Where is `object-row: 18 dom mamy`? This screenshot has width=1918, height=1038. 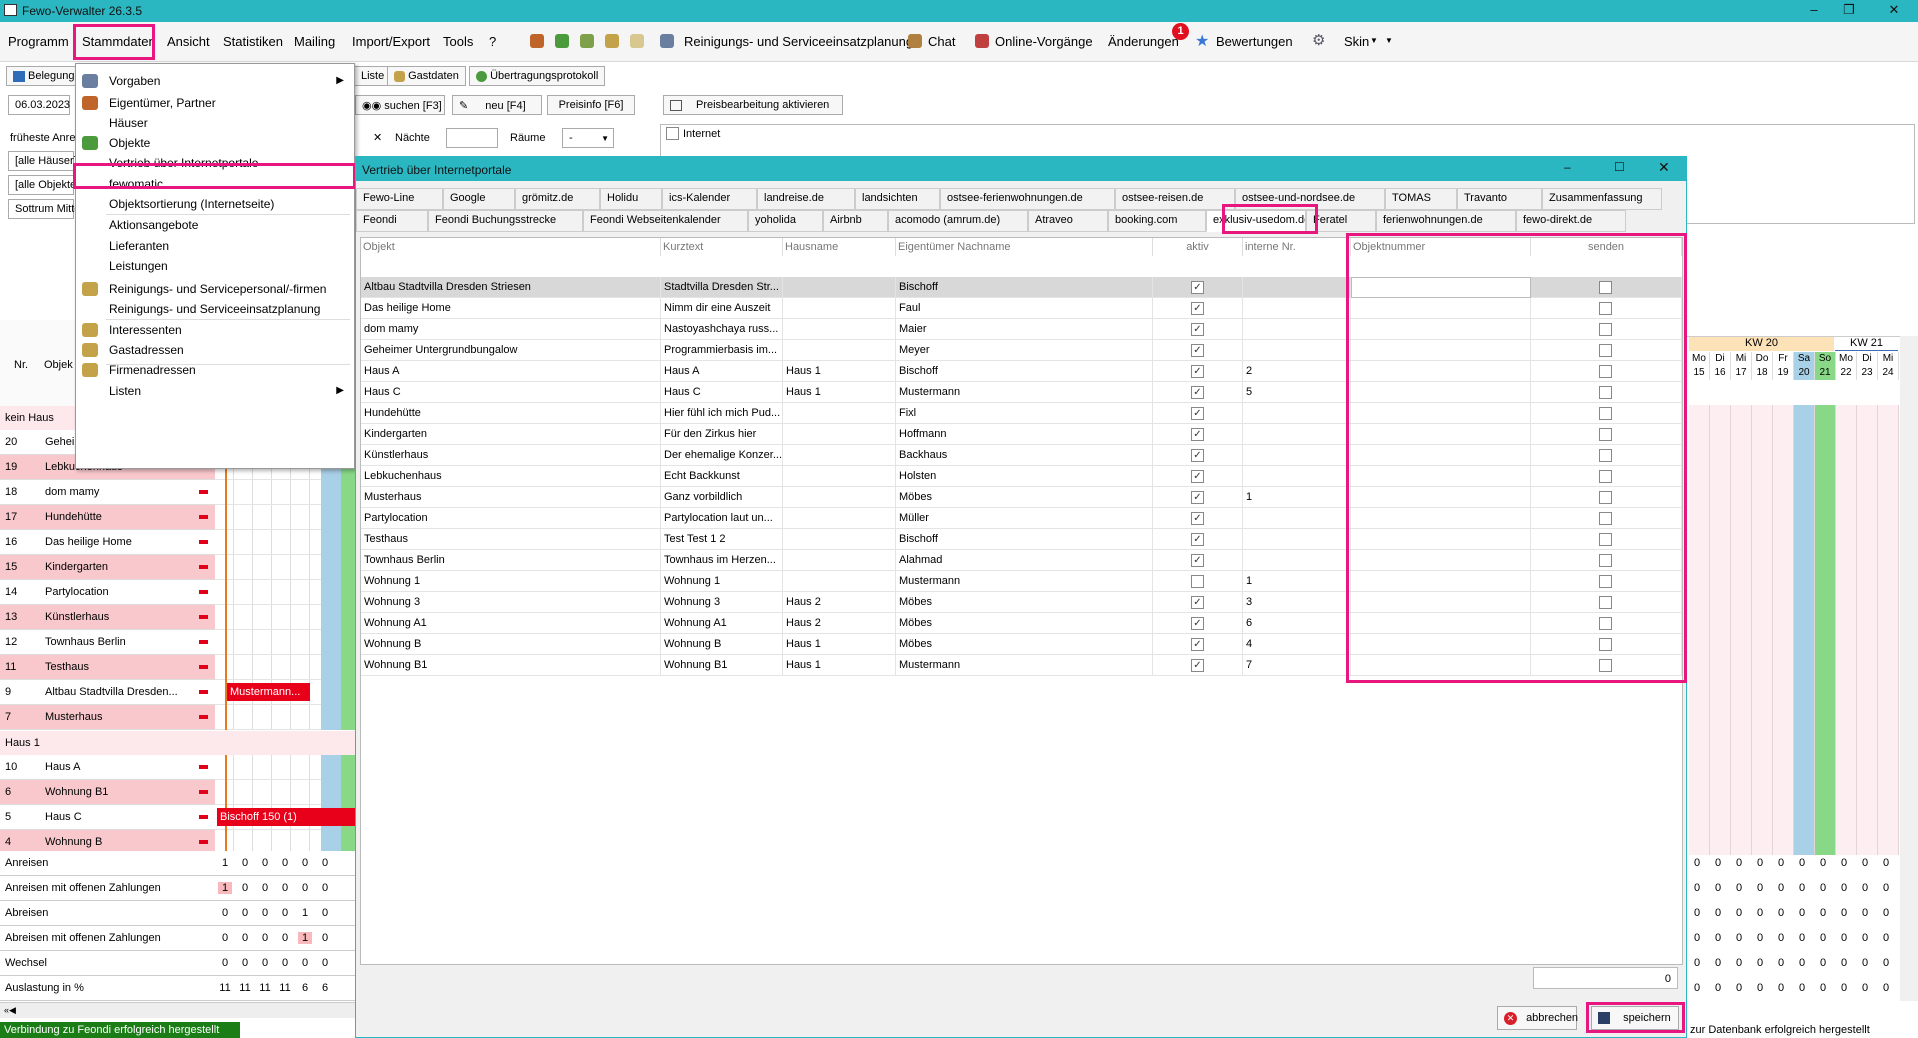 object-row: 18 dom mamy is located at coordinates (107, 492).